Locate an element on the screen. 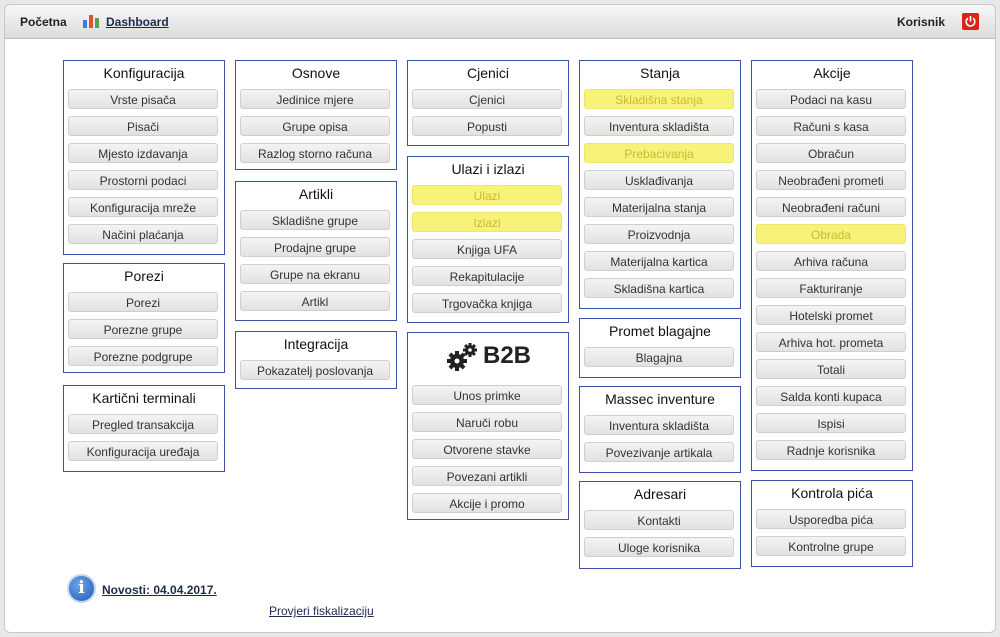 This screenshot has width=1000, height=637. menu-button-highlighted: Obrada is located at coordinates (831, 234).